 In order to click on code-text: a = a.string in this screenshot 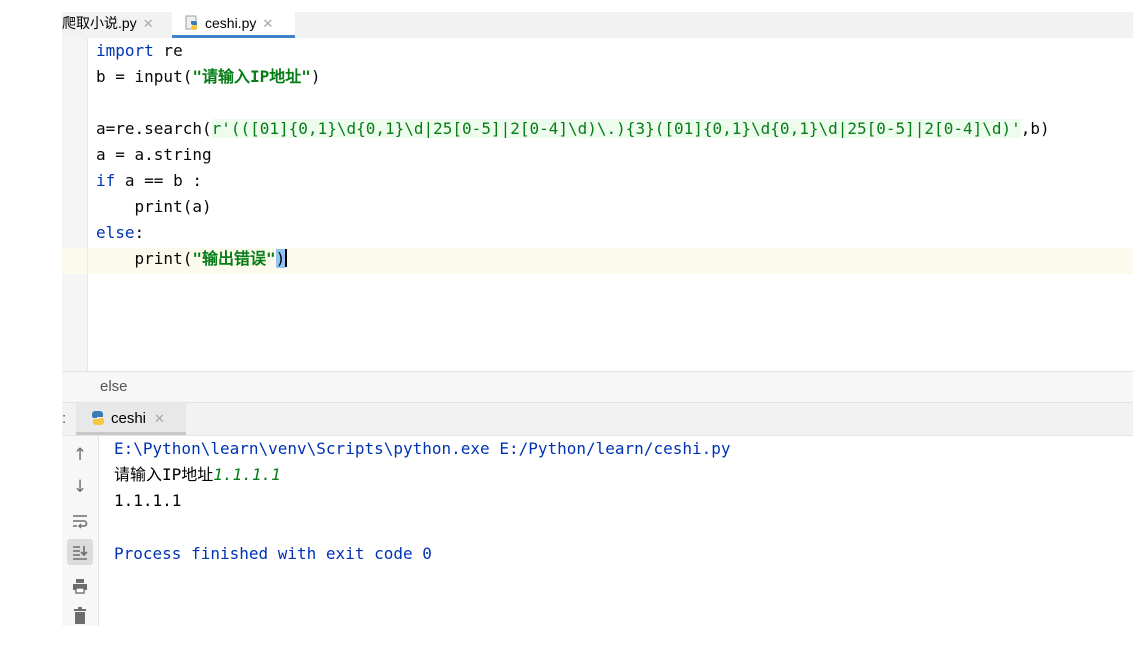, I will do `click(154, 154)`.